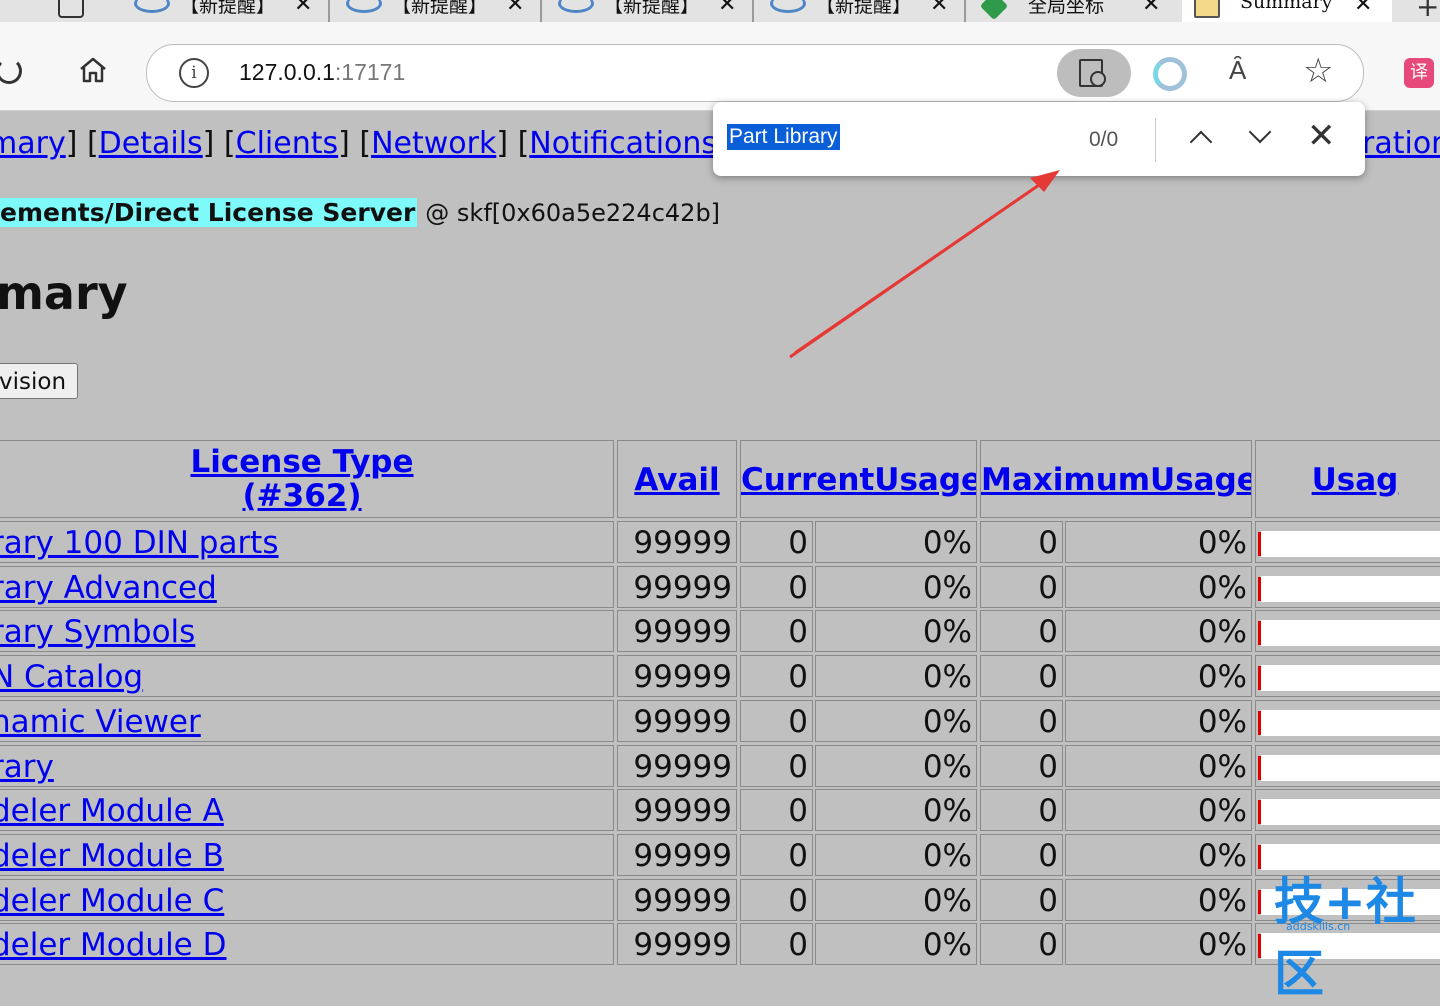 Image resolution: width=1440 pixels, height=1006 pixels. What do you see at coordinates (858, 480) in the screenshot?
I see `sort-current-usage-link: CurrentUsage` at bounding box center [858, 480].